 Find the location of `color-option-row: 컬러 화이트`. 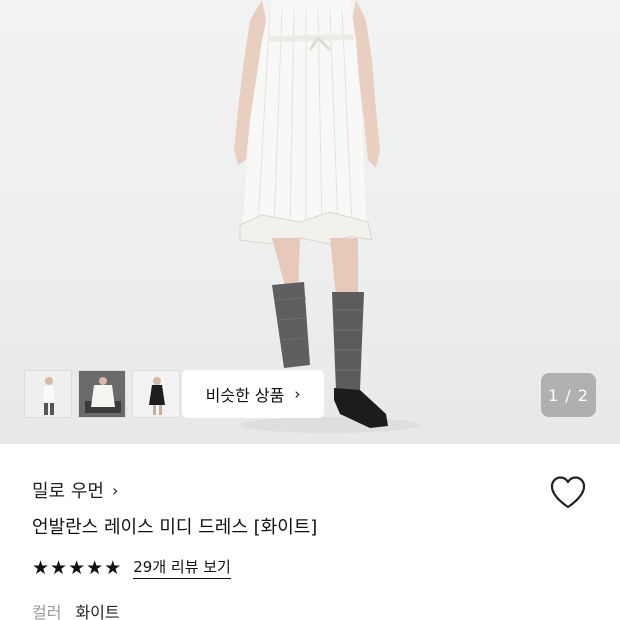

color-option-row: 컬러 화이트 is located at coordinates (76, 609).